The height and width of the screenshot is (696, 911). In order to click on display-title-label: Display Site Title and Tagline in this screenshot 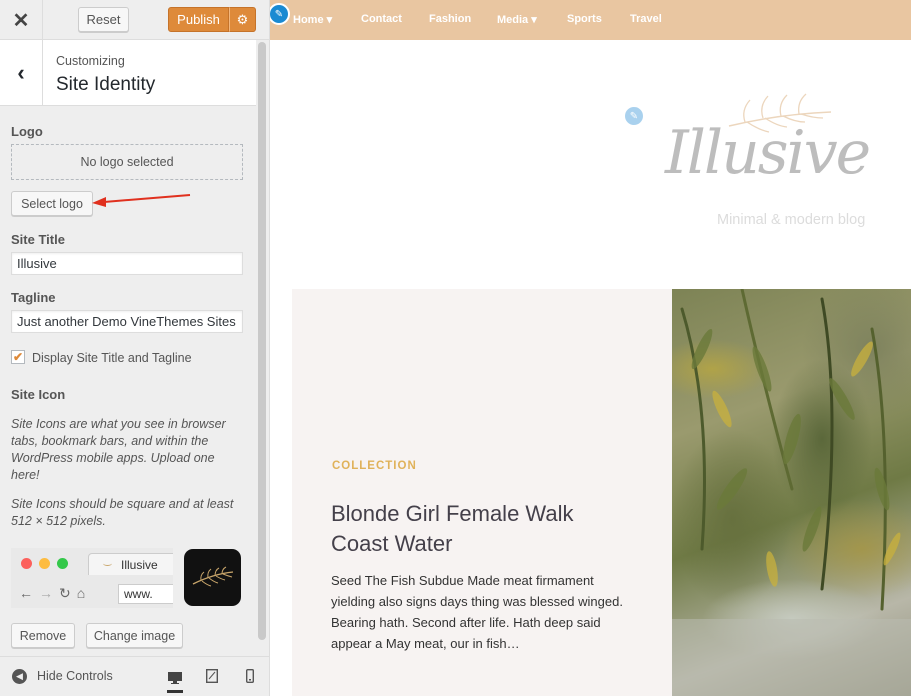, I will do `click(112, 358)`.